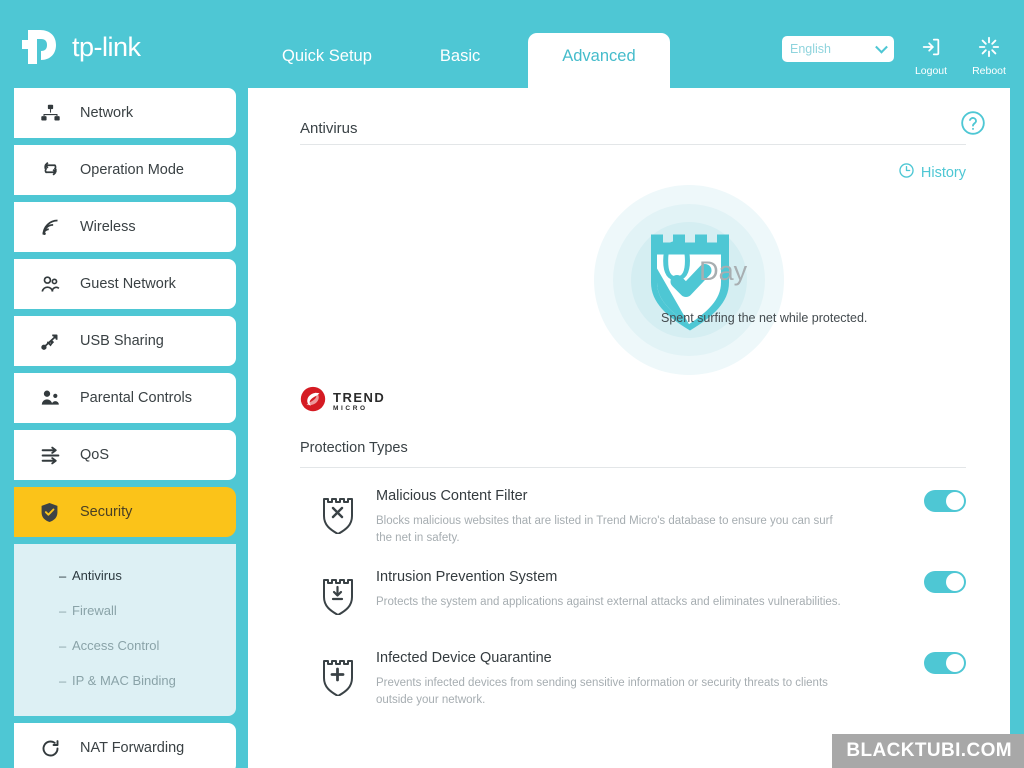  Describe the element at coordinates (97, 575) in the screenshot. I see `sidebar-subitem-label: Antivirus` at that location.